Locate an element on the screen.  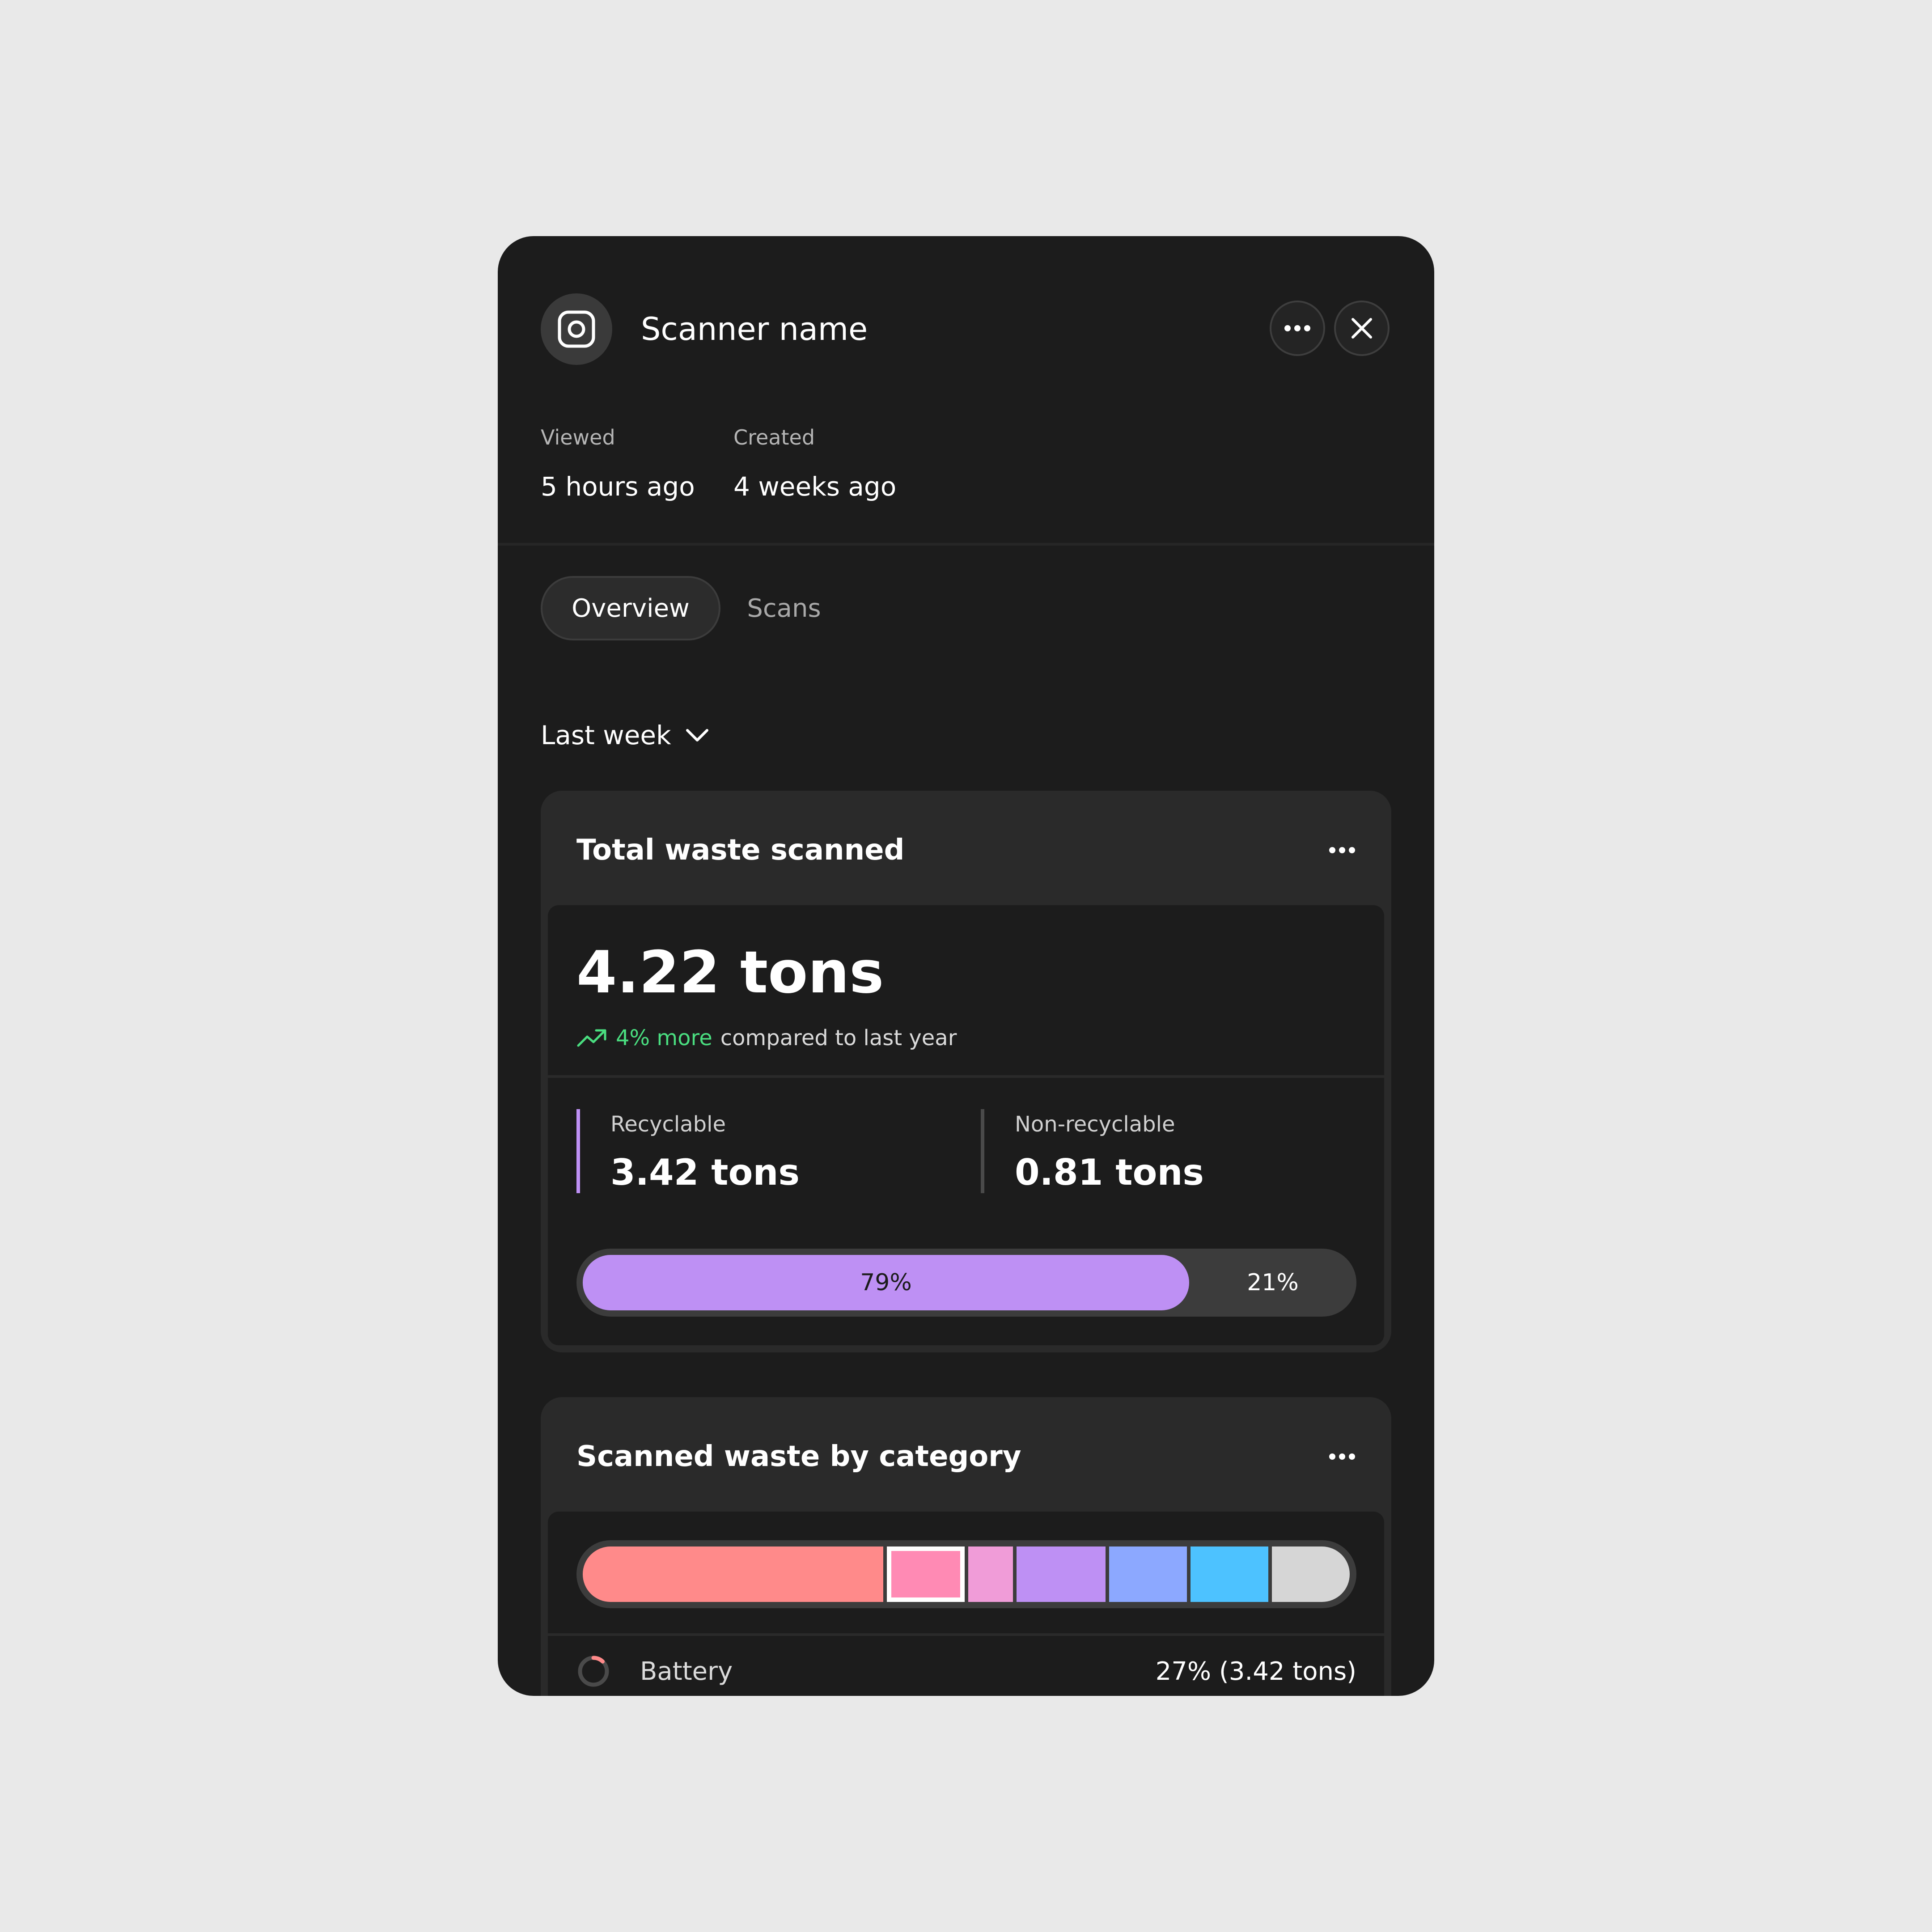
tab-overview: Overview is located at coordinates (630, 608).